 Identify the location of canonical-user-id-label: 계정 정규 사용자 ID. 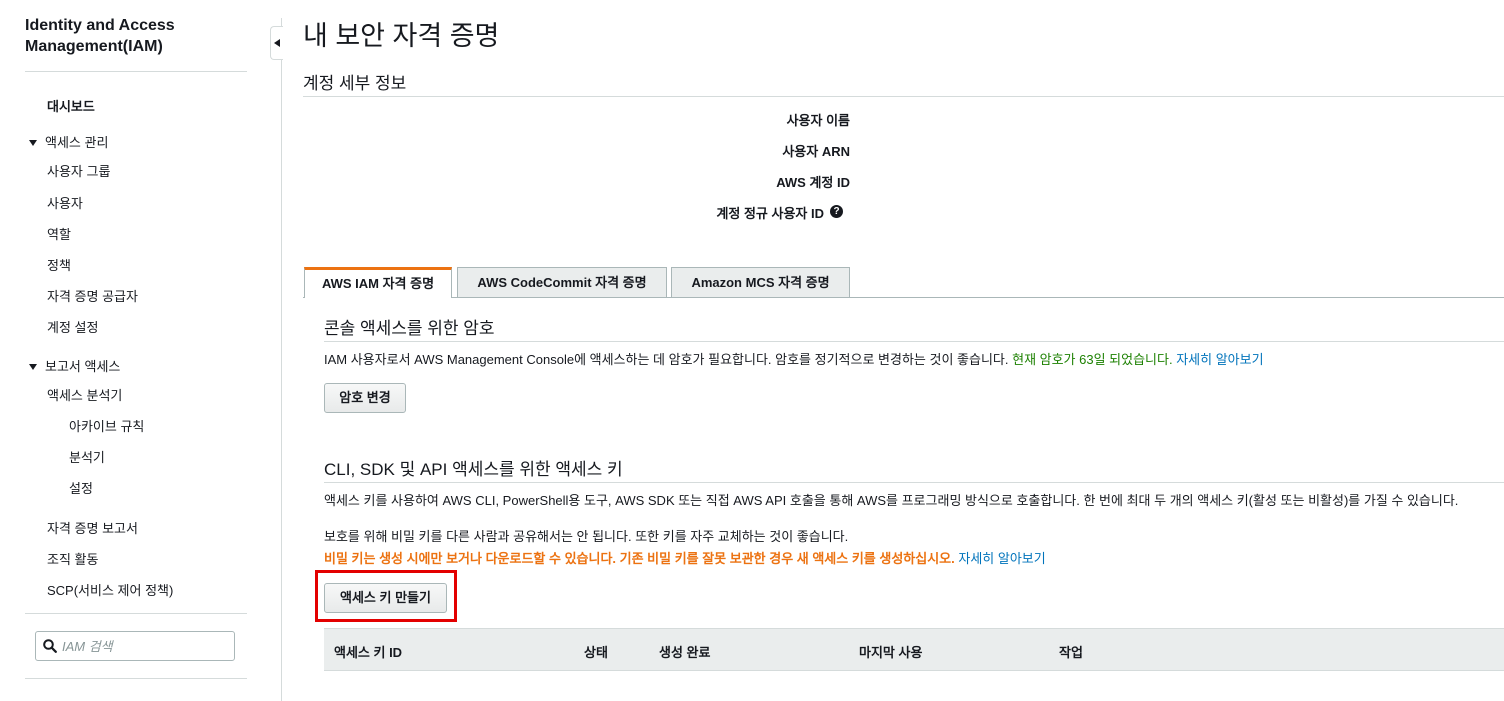
(770, 213).